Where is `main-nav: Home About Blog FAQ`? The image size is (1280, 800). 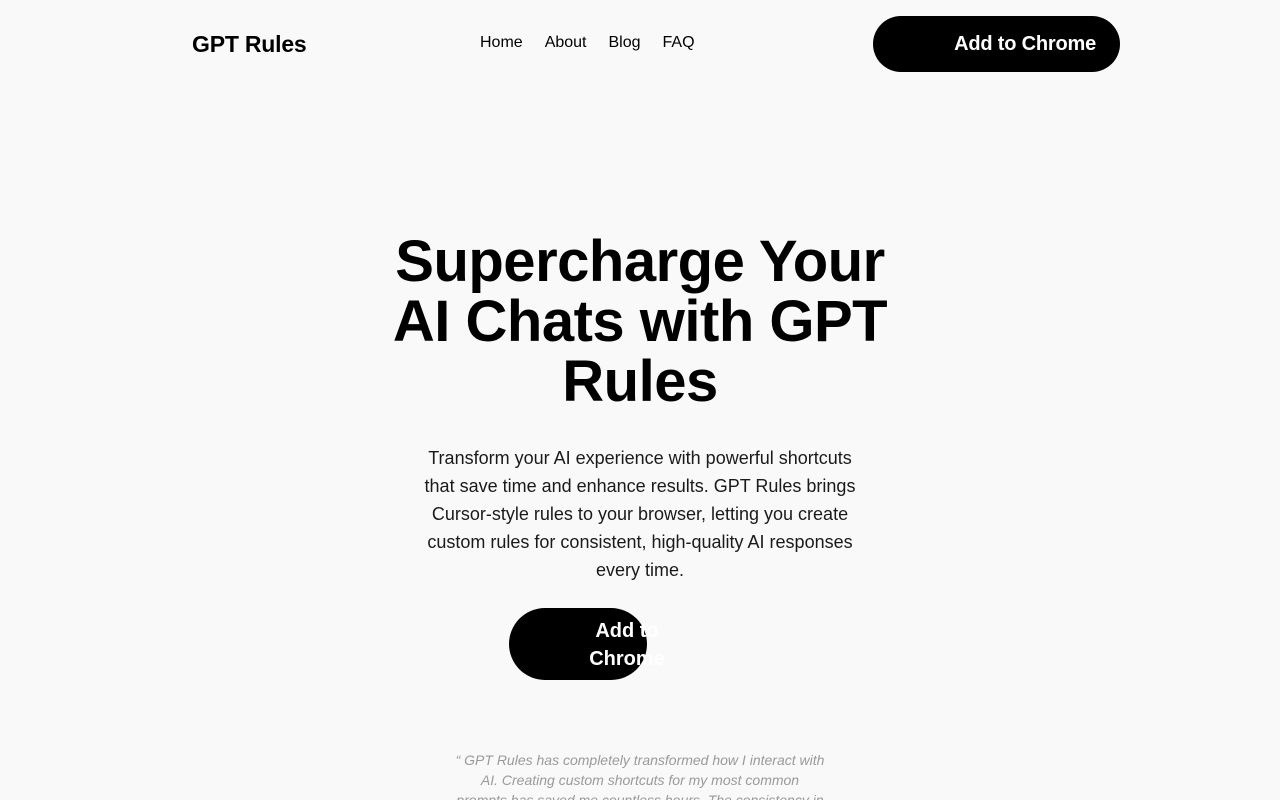 main-nav: Home About Blog FAQ is located at coordinates (598, 43).